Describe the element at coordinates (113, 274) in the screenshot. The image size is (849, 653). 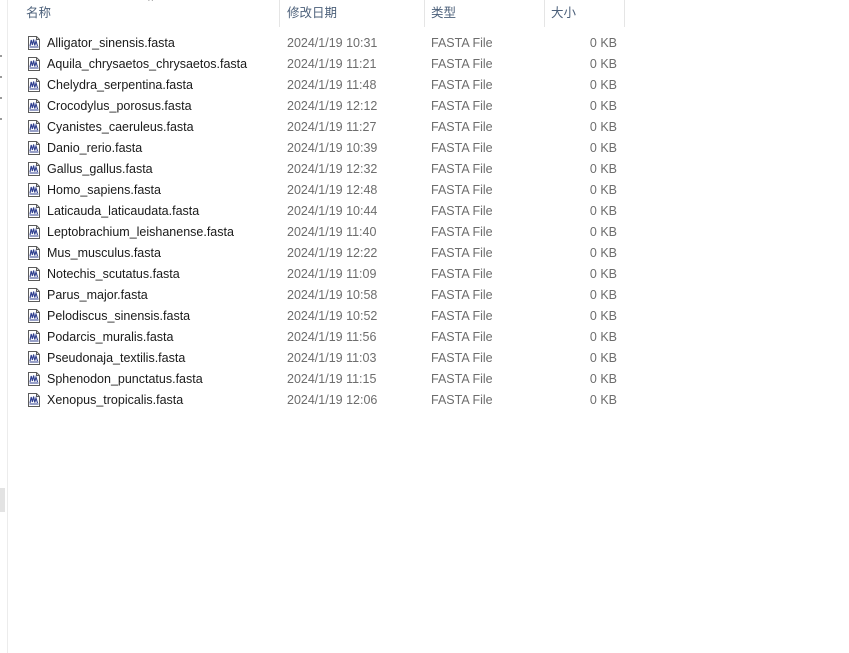
I see `file-name: Notechis_scutatus.fasta` at that location.